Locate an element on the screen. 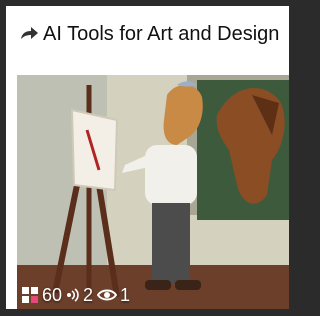 The image size is (320, 316). stats-bar: 60 2 1 is located at coordinates (75, 295).